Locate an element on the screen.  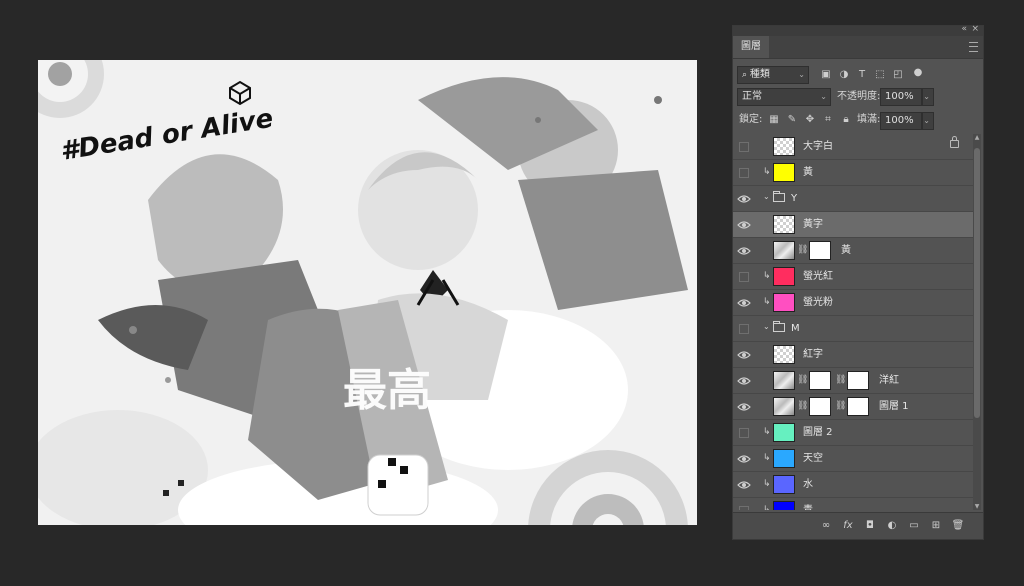
layer-lock-icon is located at coordinates (954, 142).